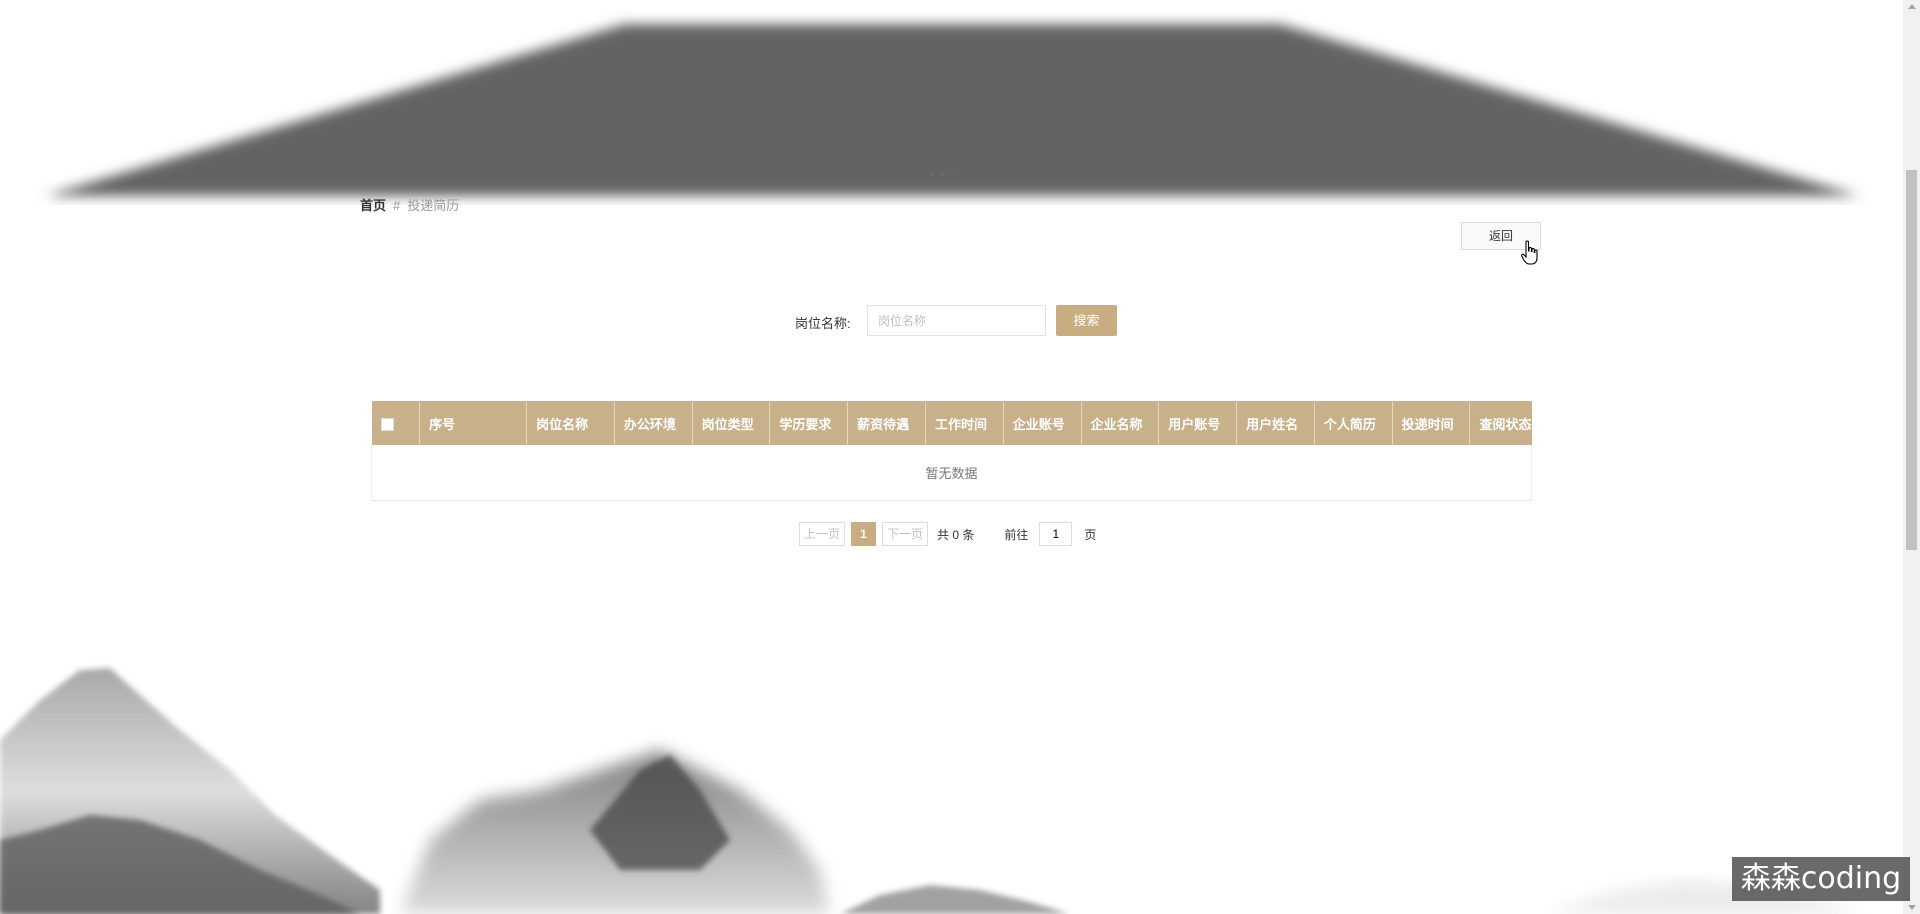  What do you see at coordinates (1353, 423) in the screenshot?
I see `col-resume: 个人简历` at bounding box center [1353, 423].